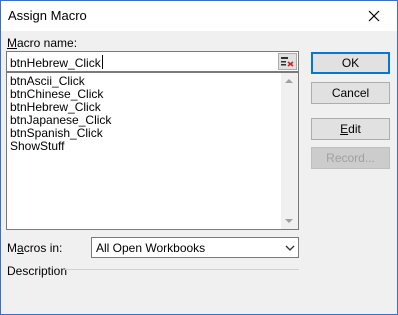 Image resolution: width=398 pixels, height=315 pixels. Describe the element at coordinates (55, 63) in the screenshot. I see `macro-name-value: btnHebrew_Click` at that location.